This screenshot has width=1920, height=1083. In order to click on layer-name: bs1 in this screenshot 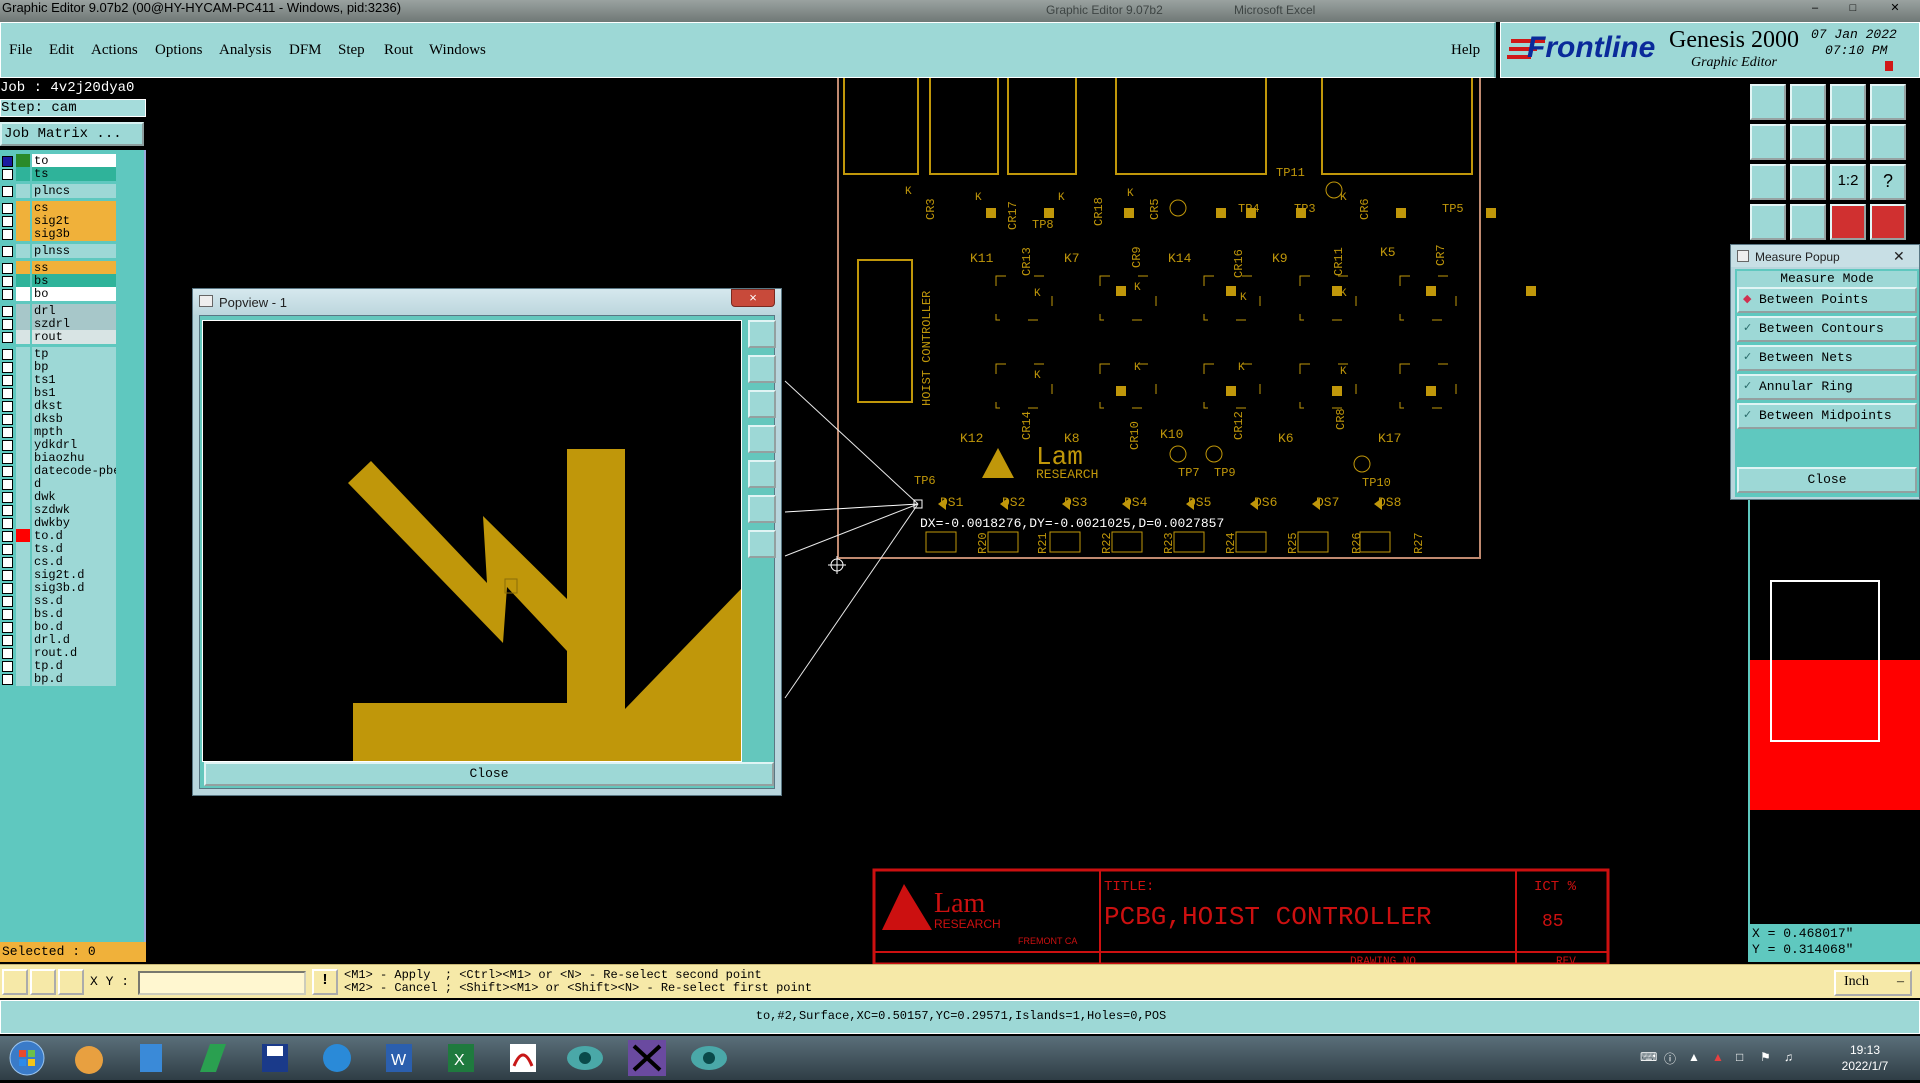, I will do `click(74, 393)`.